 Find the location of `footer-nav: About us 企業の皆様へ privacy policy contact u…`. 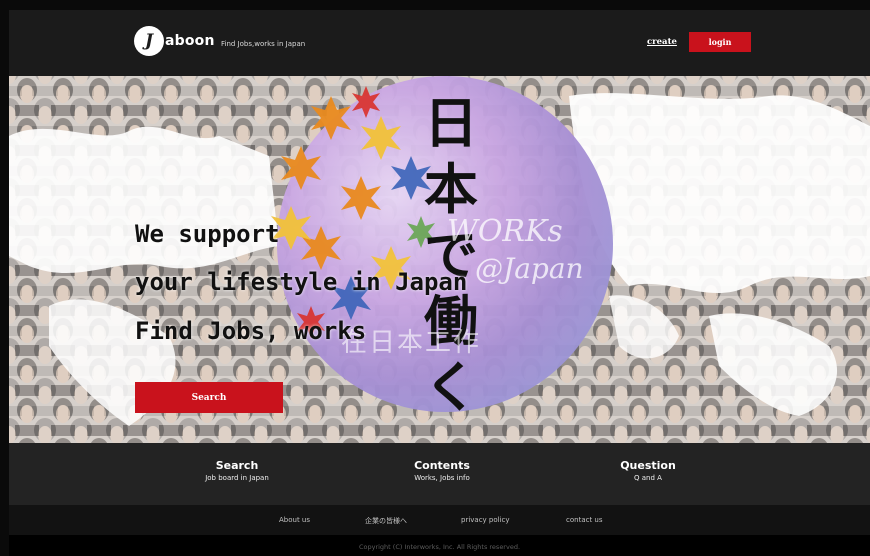

footer-nav: About us 企業の皆様へ privacy policy contact u… is located at coordinates (439, 520).